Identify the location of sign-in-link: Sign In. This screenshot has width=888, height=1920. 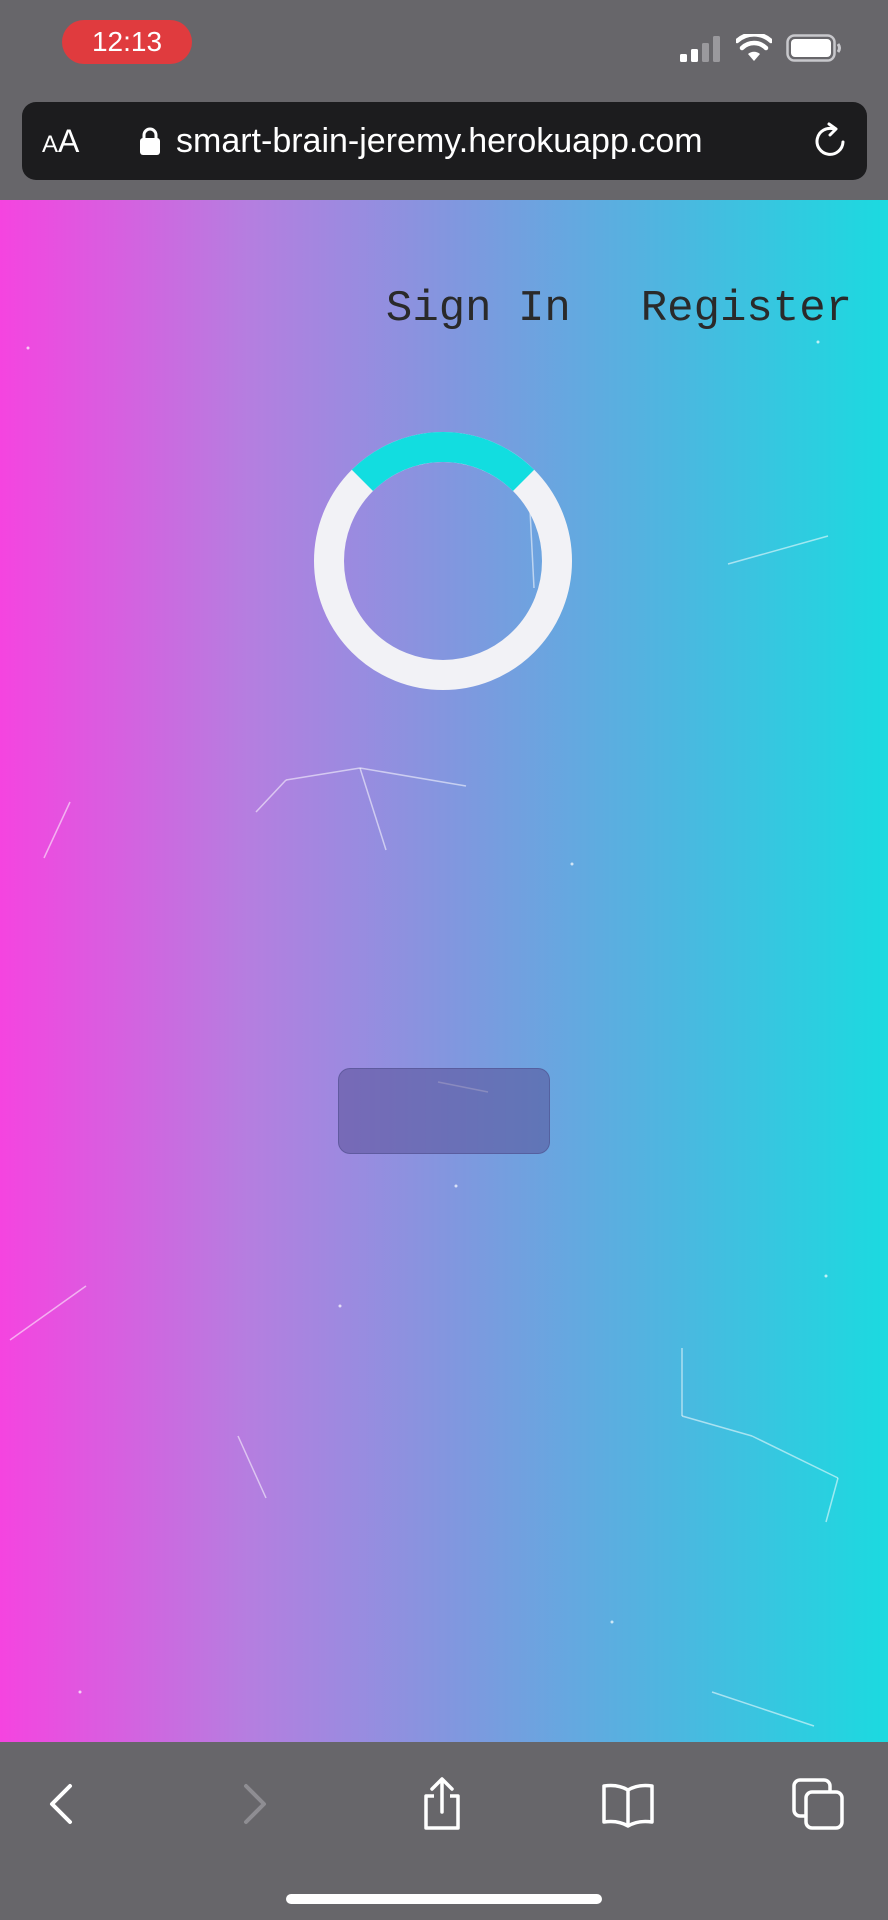
(478, 309).